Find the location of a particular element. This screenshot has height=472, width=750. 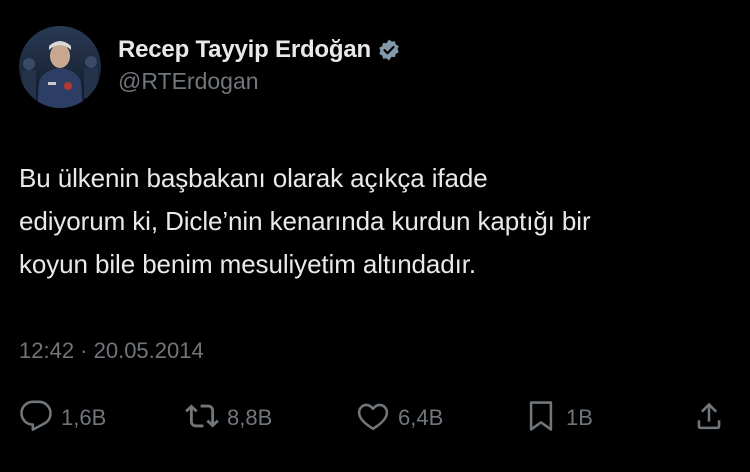

bookmark-button: 1B is located at coordinates (558, 418).